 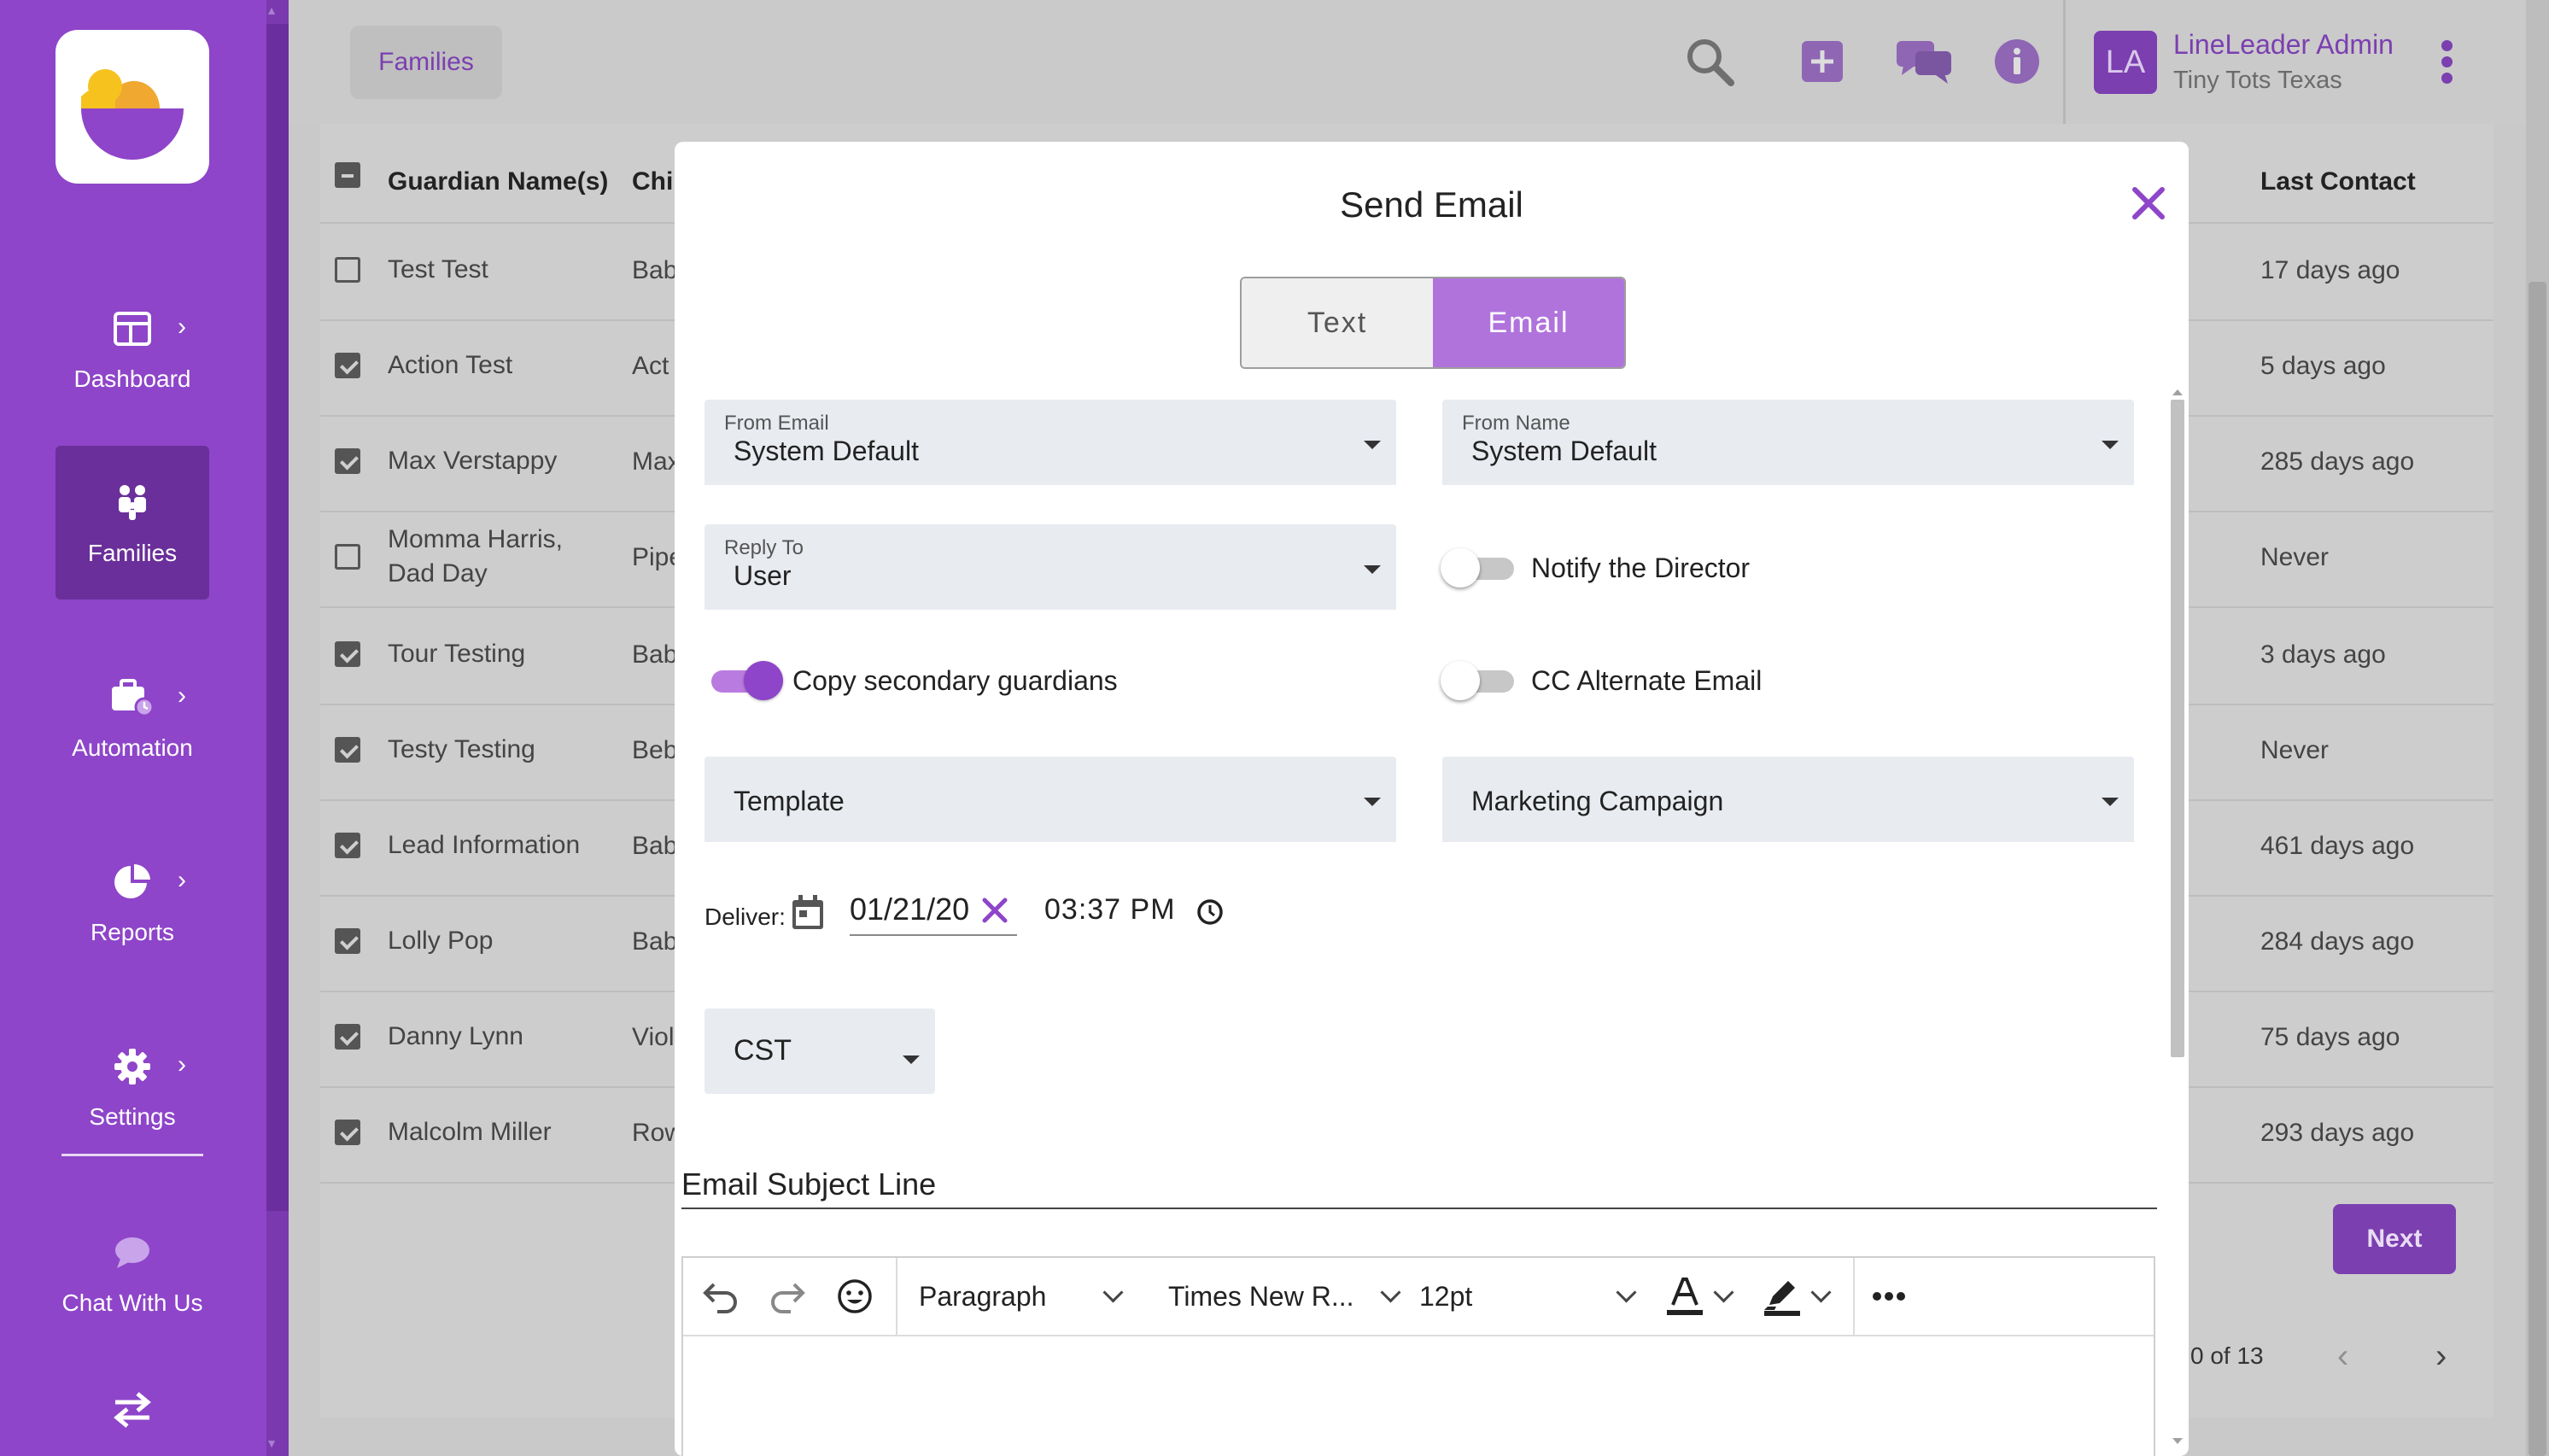 I want to click on tab-text: Text, so click(x=1337, y=322).